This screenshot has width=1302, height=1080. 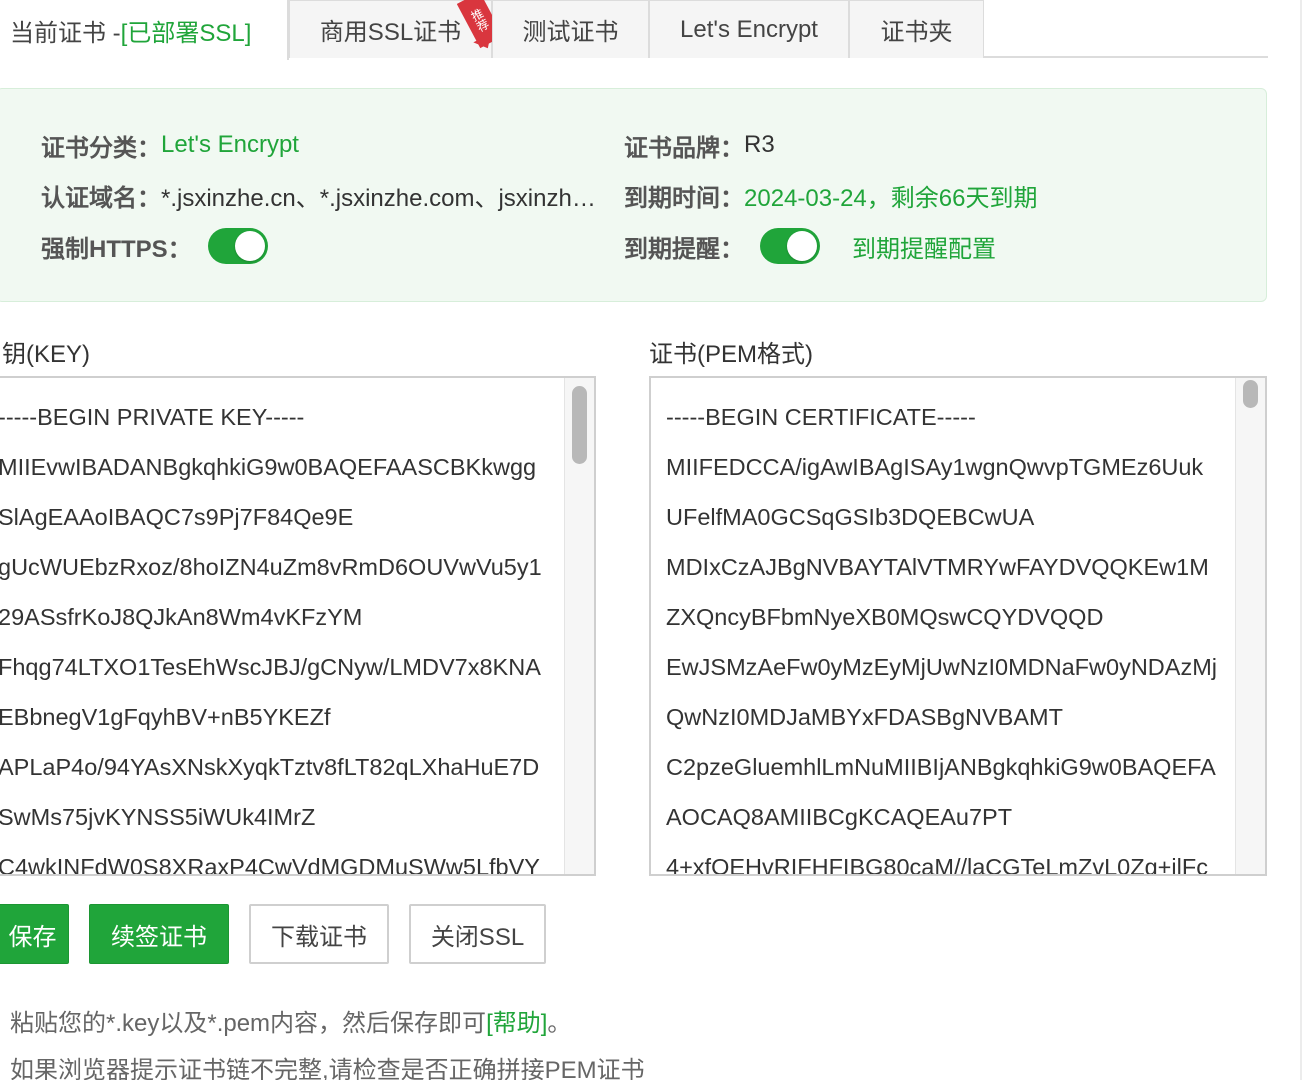 What do you see at coordinates (885, 617) in the screenshot?
I see `code-line: ZXQncyBFbmNyeXB0MQswCQYDVQQD` at bounding box center [885, 617].